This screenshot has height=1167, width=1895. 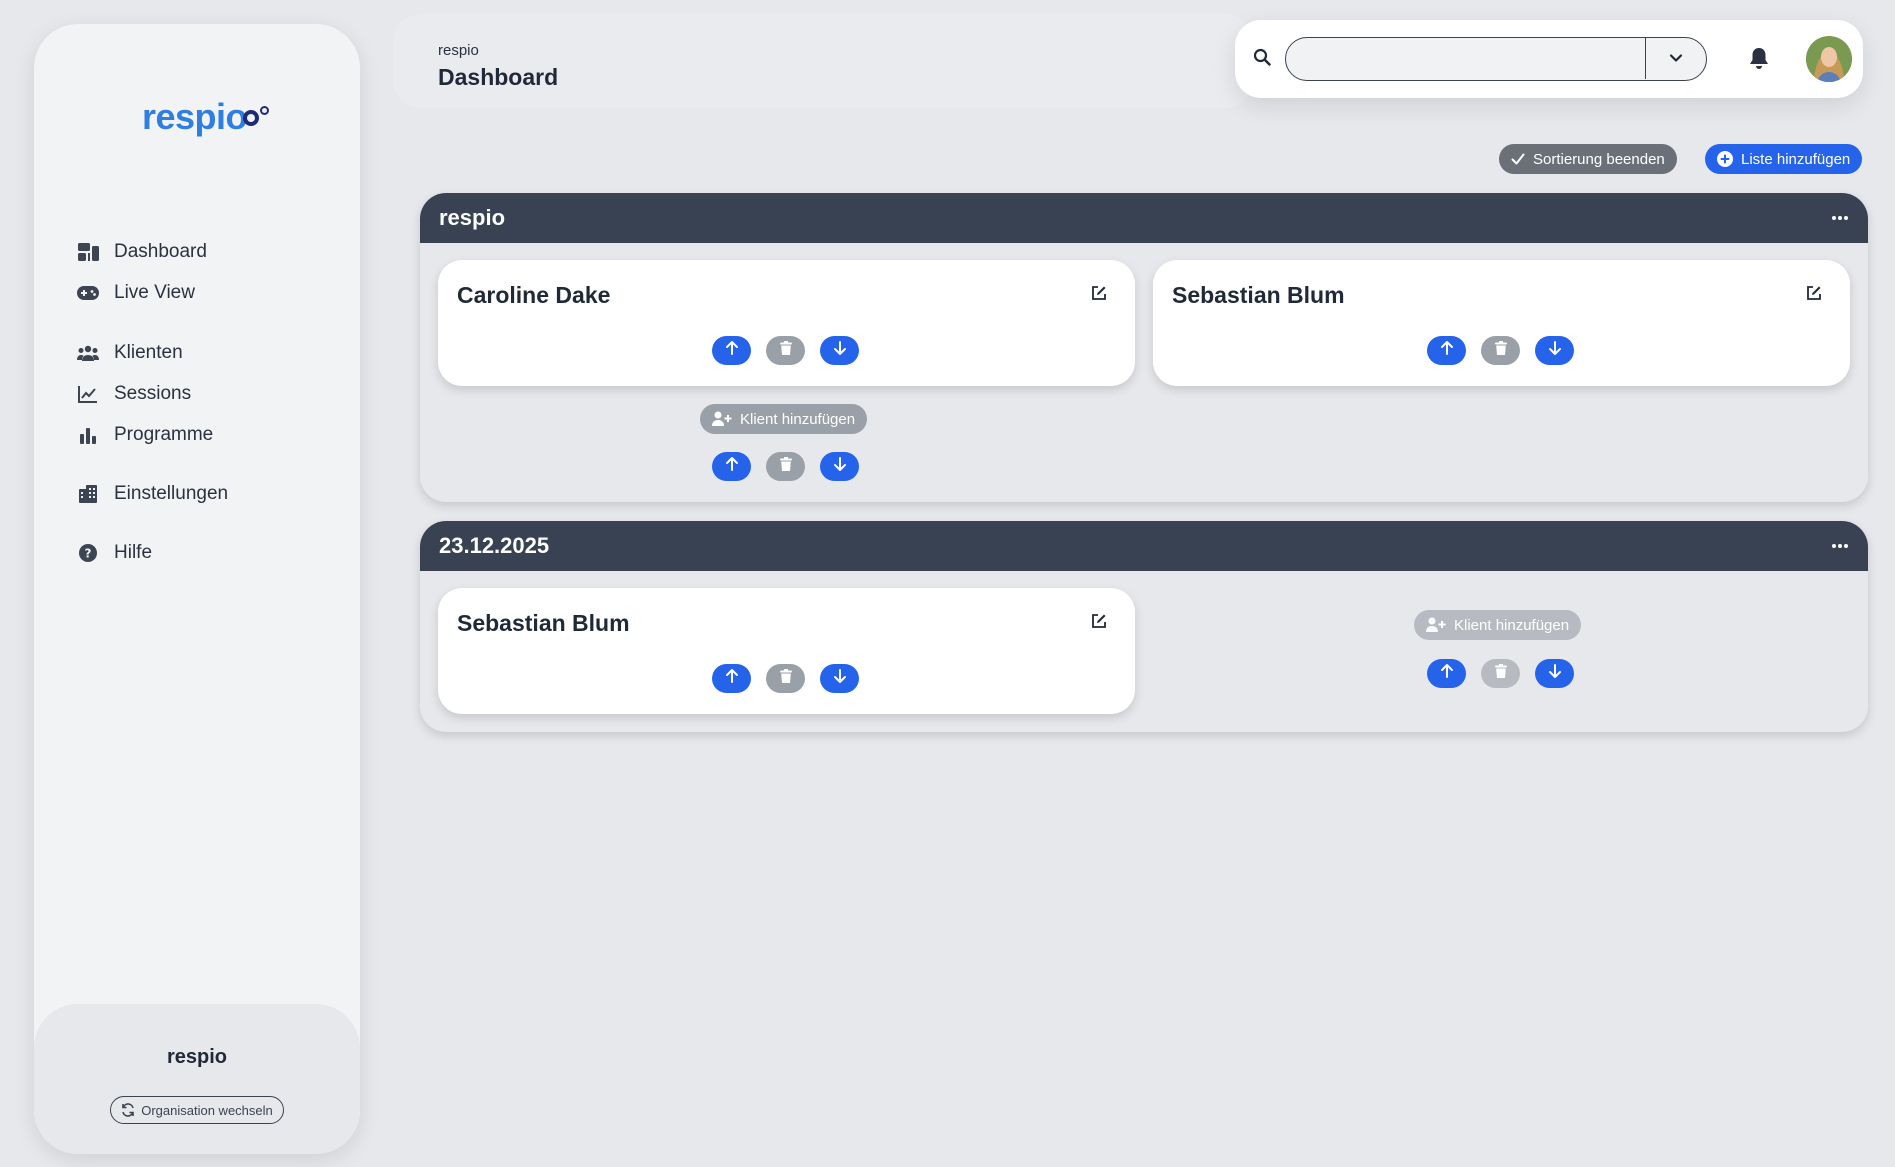 I want to click on sidebar-item-label: Live View, so click(x=154, y=292).